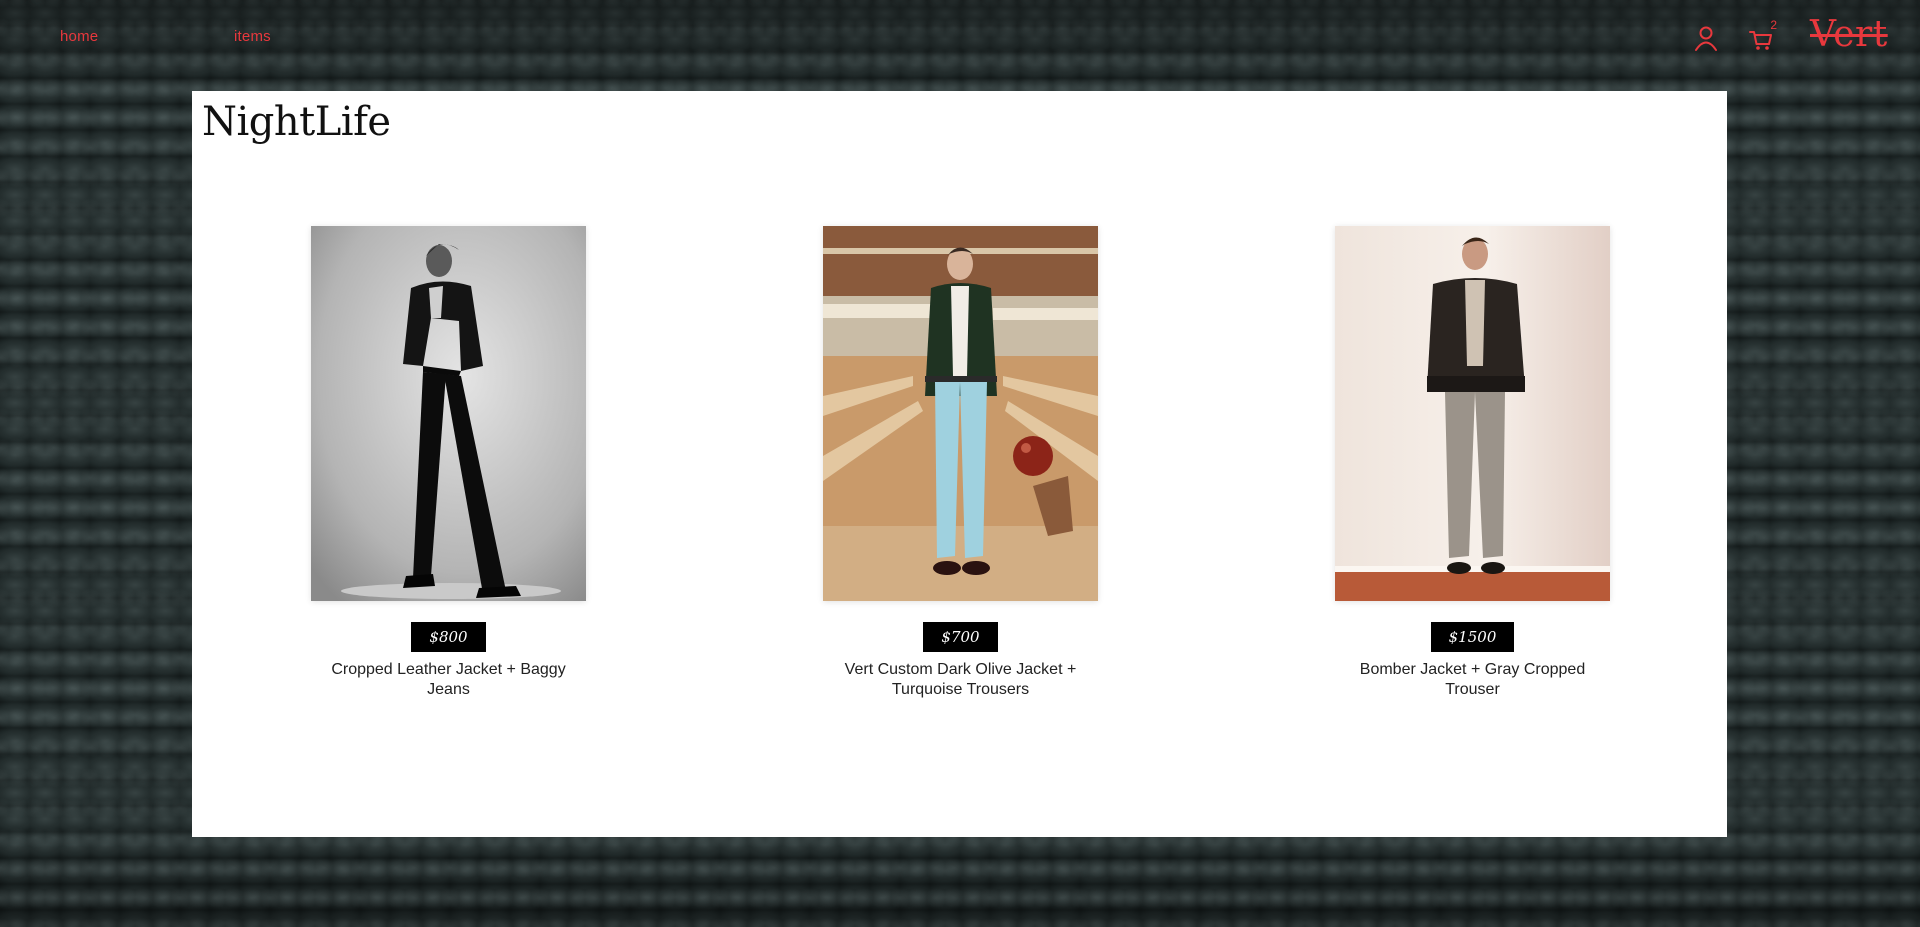 The image size is (1920, 927). What do you see at coordinates (1472, 637) in the screenshot?
I see `product-price: $1500` at bounding box center [1472, 637].